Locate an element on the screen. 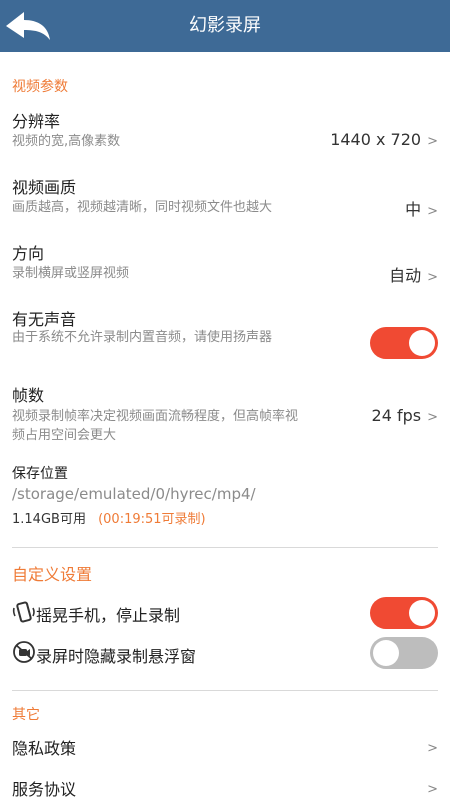 Image resolution: width=450 pixels, height=802 pixels. page-title: 幻影录屏 is located at coordinates (225, 25).